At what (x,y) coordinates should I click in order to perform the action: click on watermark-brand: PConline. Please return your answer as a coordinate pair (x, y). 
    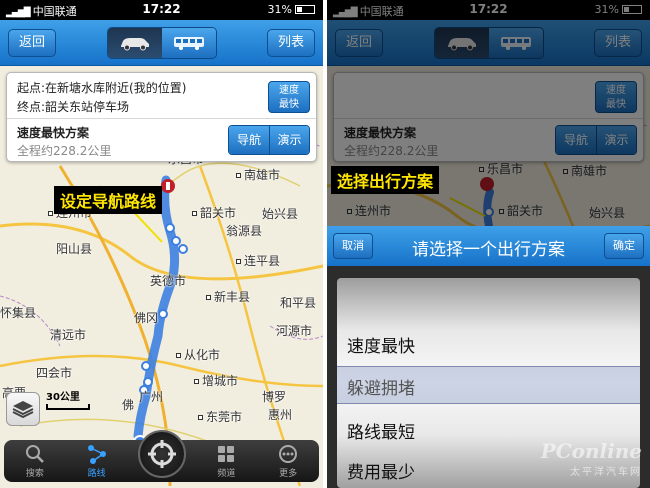
    Looking at the image, I should click on (591, 451).